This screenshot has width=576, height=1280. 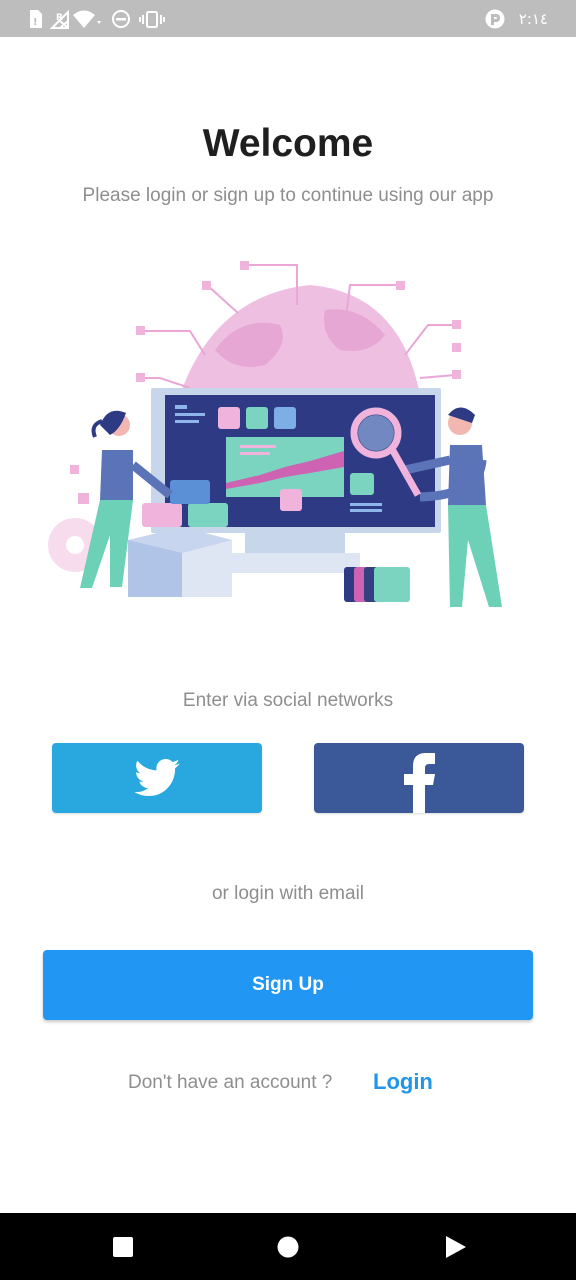 I want to click on sim-card-icon: !, so click(x=36, y=19).